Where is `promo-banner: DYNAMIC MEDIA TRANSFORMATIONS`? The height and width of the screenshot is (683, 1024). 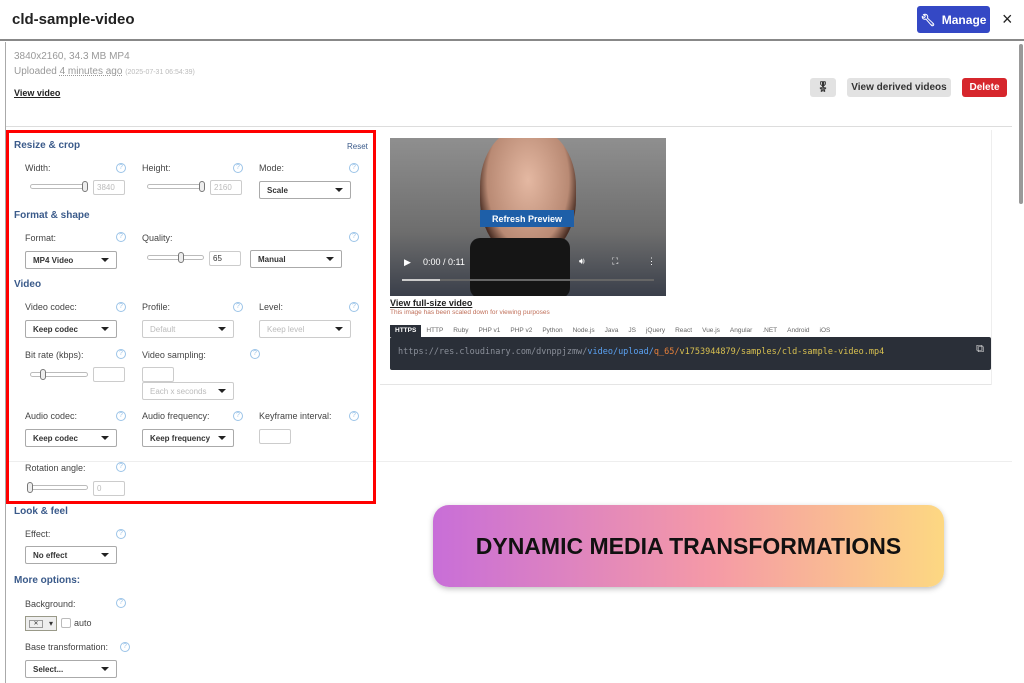 promo-banner: DYNAMIC MEDIA TRANSFORMATIONS is located at coordinates (688, 546).